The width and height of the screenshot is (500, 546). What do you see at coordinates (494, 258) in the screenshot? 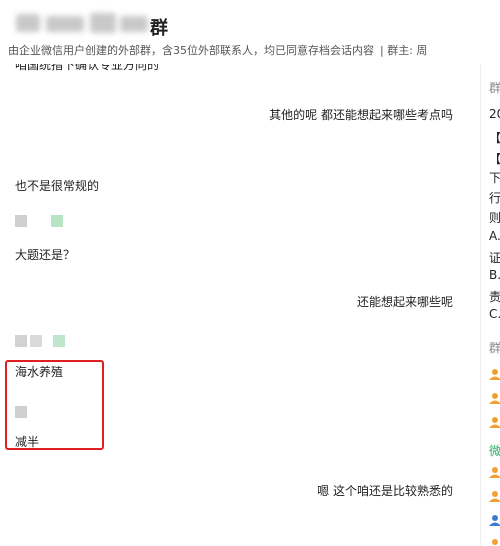
I see `sidebar-text: 证` at bounding box center [494, 258].